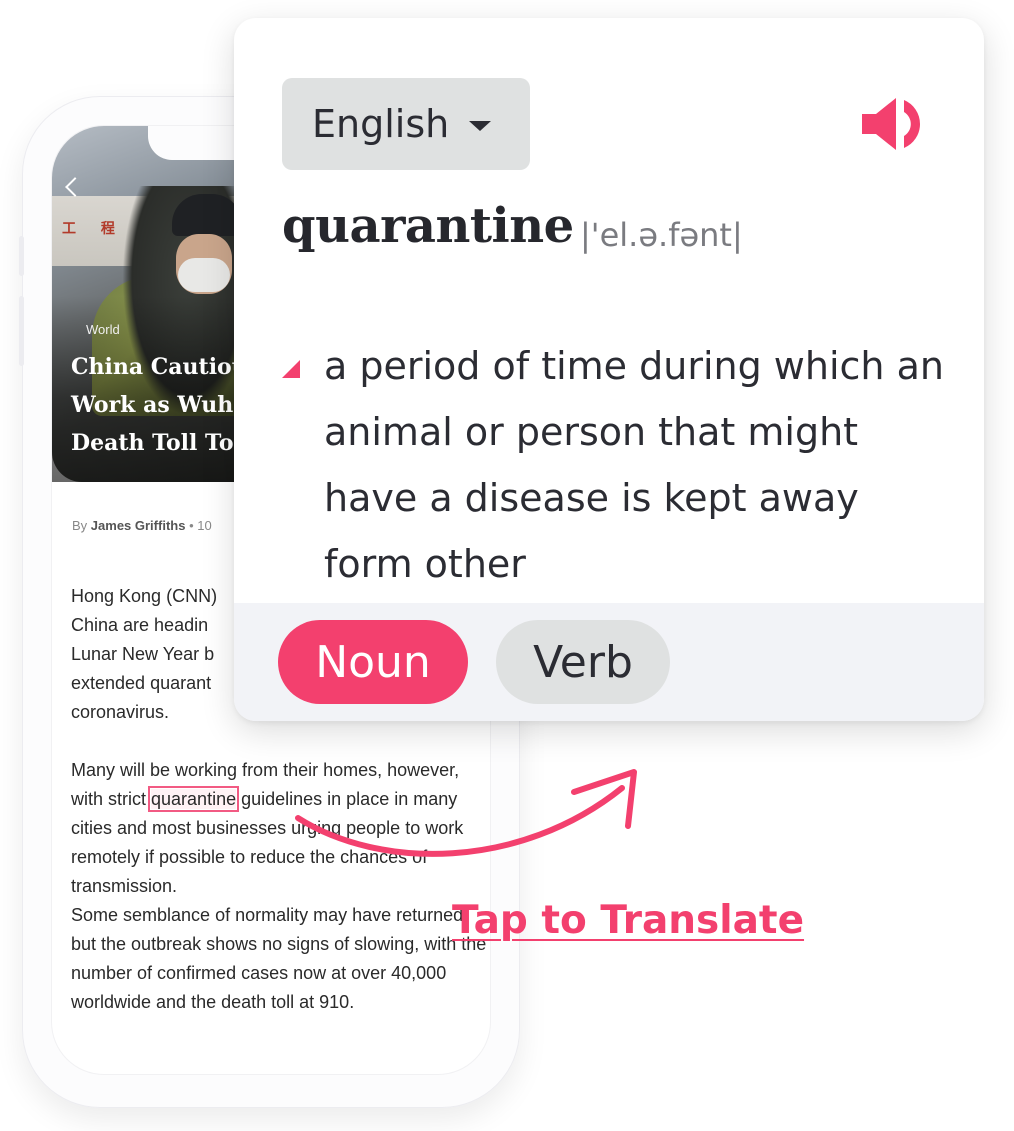 The width and height of the screenshot is (1014, 1131). What do you see at coordinates (381, 124) in the screenshot?
I see `language-label: English` at bounding box center [381, 124].